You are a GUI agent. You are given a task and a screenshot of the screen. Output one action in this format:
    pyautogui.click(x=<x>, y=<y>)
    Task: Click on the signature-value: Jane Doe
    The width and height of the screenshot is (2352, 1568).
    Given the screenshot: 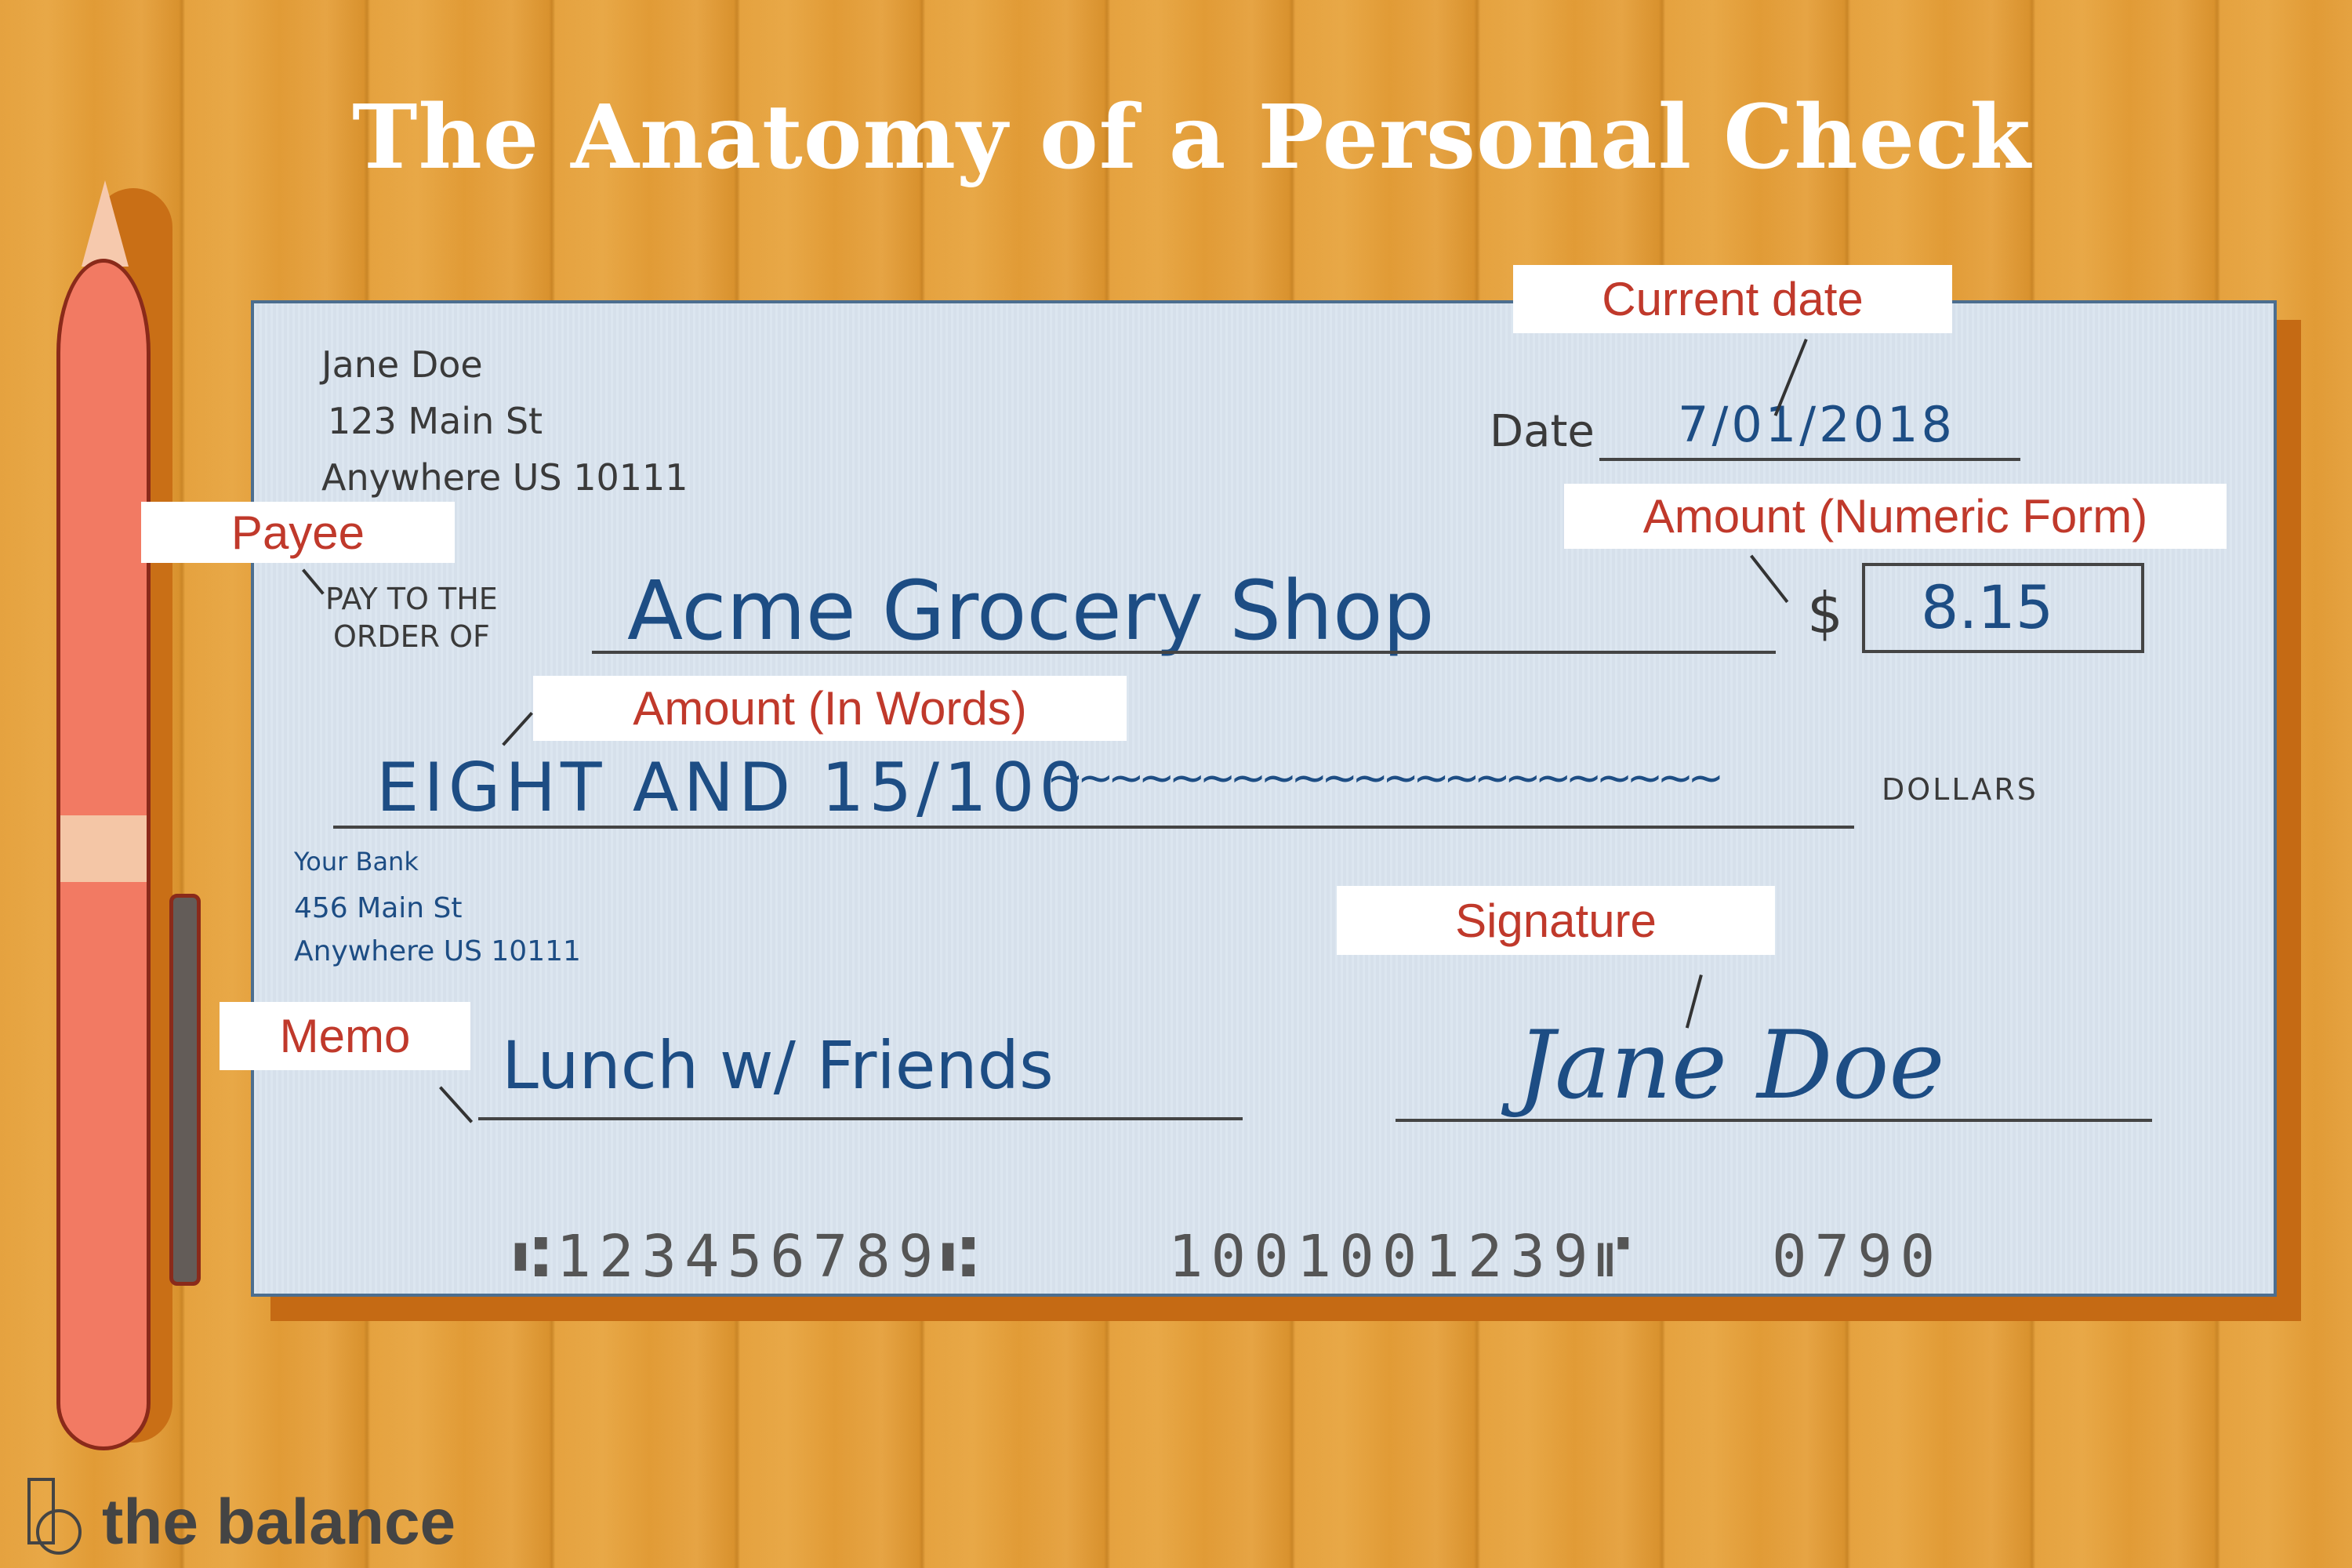 What is the action you would take?
    pyautogui.click(x=1731, y=1065)
    